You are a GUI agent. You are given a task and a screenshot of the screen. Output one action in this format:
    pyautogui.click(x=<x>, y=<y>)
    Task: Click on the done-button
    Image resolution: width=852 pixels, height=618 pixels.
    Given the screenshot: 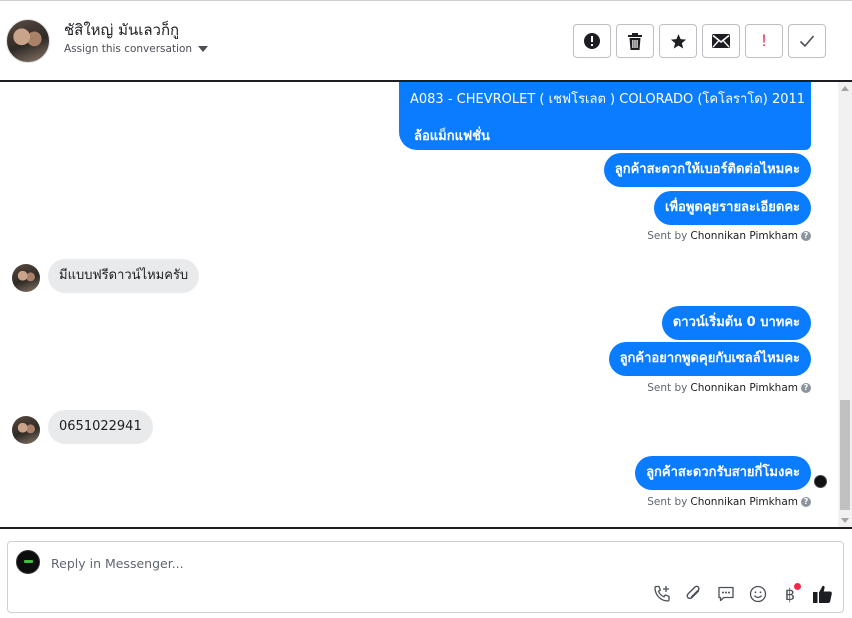 What is the action you would take?
    pyautogui.click(x=807, y=41)
    